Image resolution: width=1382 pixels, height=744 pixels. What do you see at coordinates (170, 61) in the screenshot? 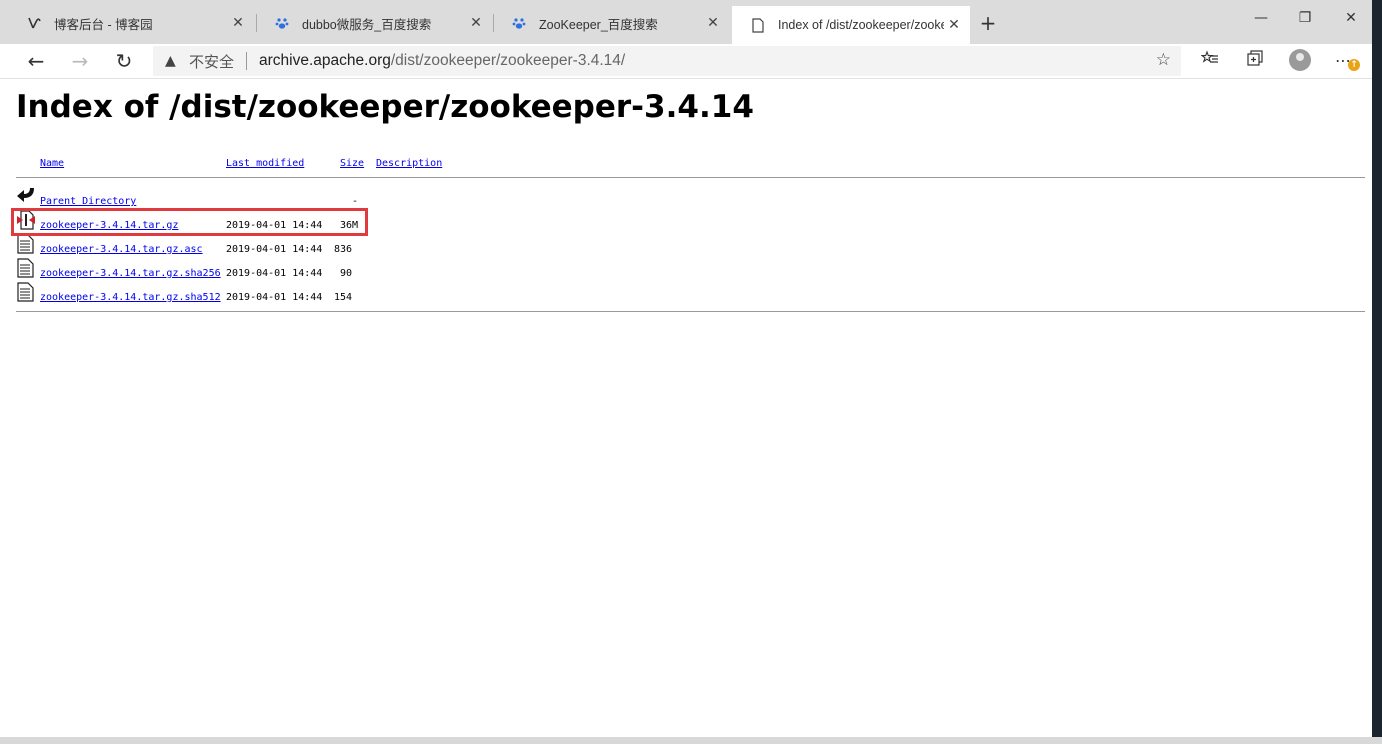
I see `warning-icon: ▲` at bounding box center [170, 61].